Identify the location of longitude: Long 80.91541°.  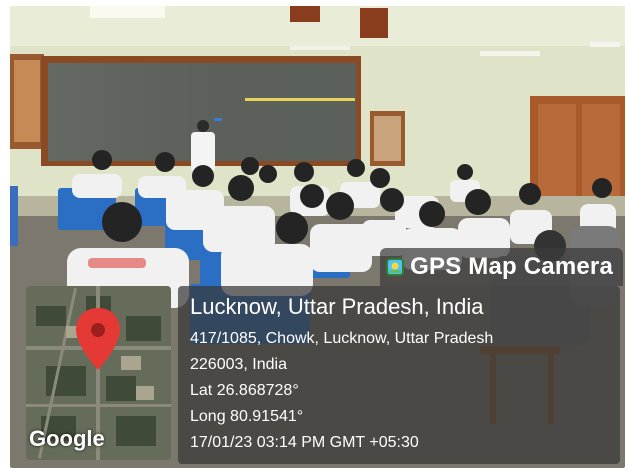
(247, 416).